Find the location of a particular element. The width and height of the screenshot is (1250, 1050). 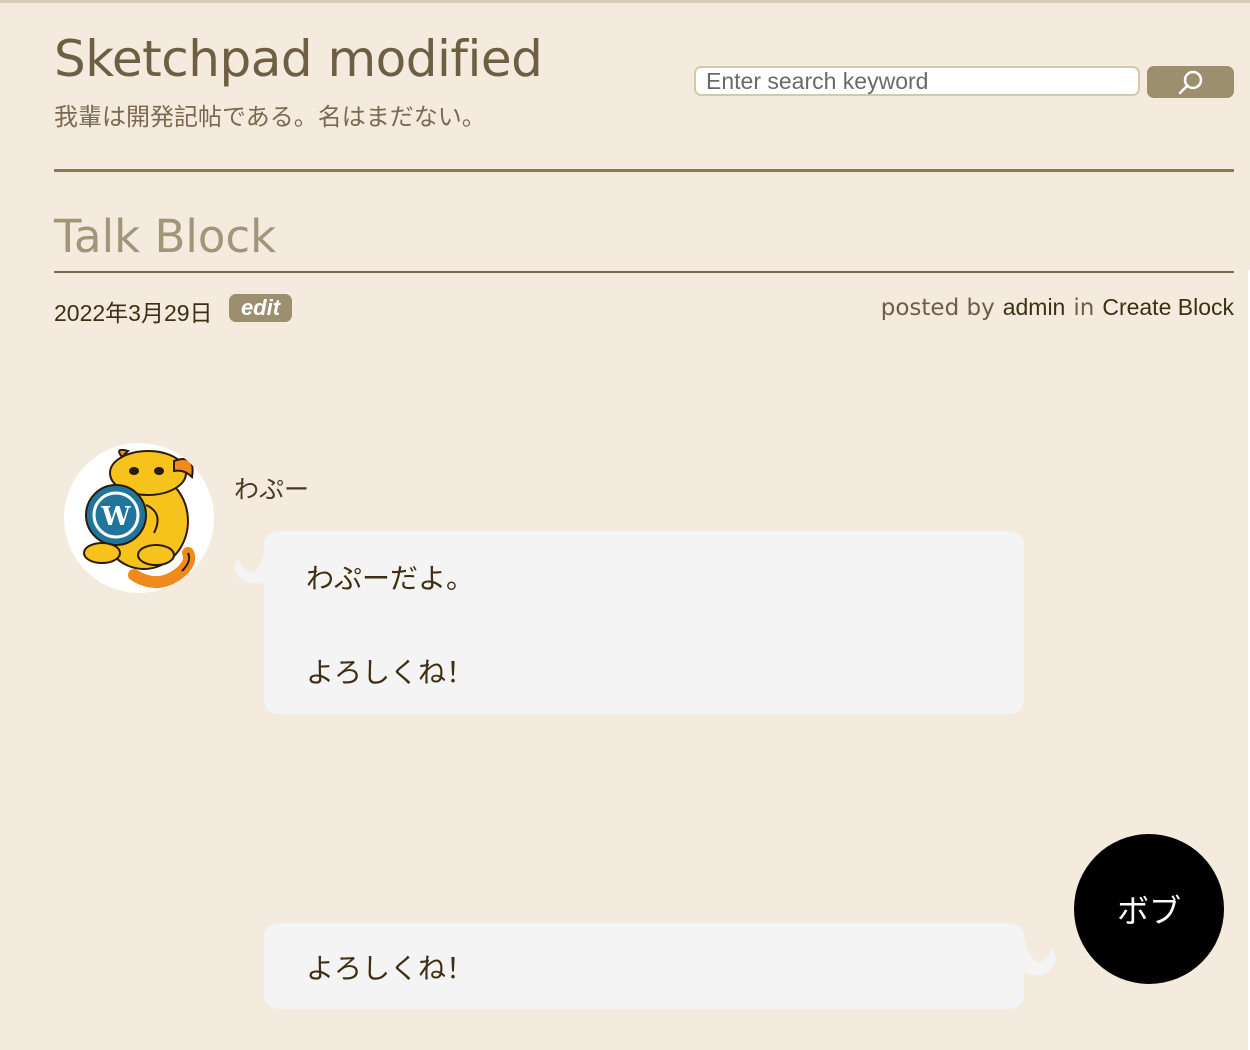

posted-by-label: posted by is located at coordinates (937, 308).